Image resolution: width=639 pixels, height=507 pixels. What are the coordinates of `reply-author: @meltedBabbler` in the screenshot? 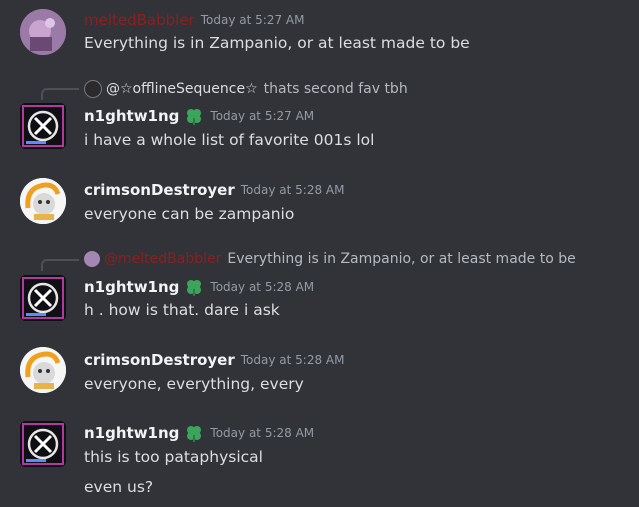 It's located at (162, 259).